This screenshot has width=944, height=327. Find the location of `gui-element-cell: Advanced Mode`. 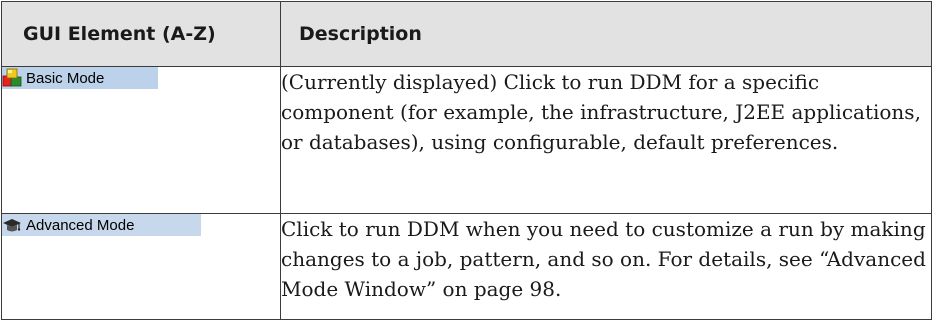

gui-element-cell: Advanced Mode is located at coordinates (141, 266).